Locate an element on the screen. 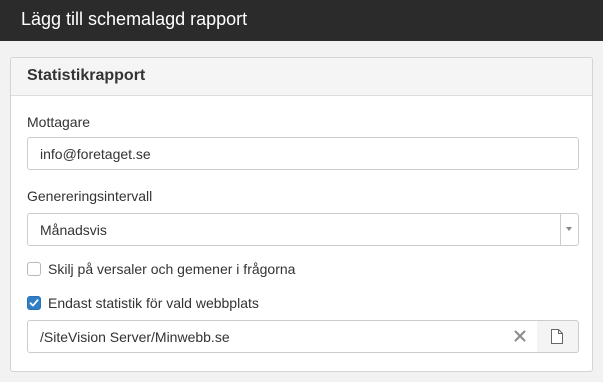 The width and height of the screenshot is (603, 382). checkmark-icon is located at coordinates (34, 303).